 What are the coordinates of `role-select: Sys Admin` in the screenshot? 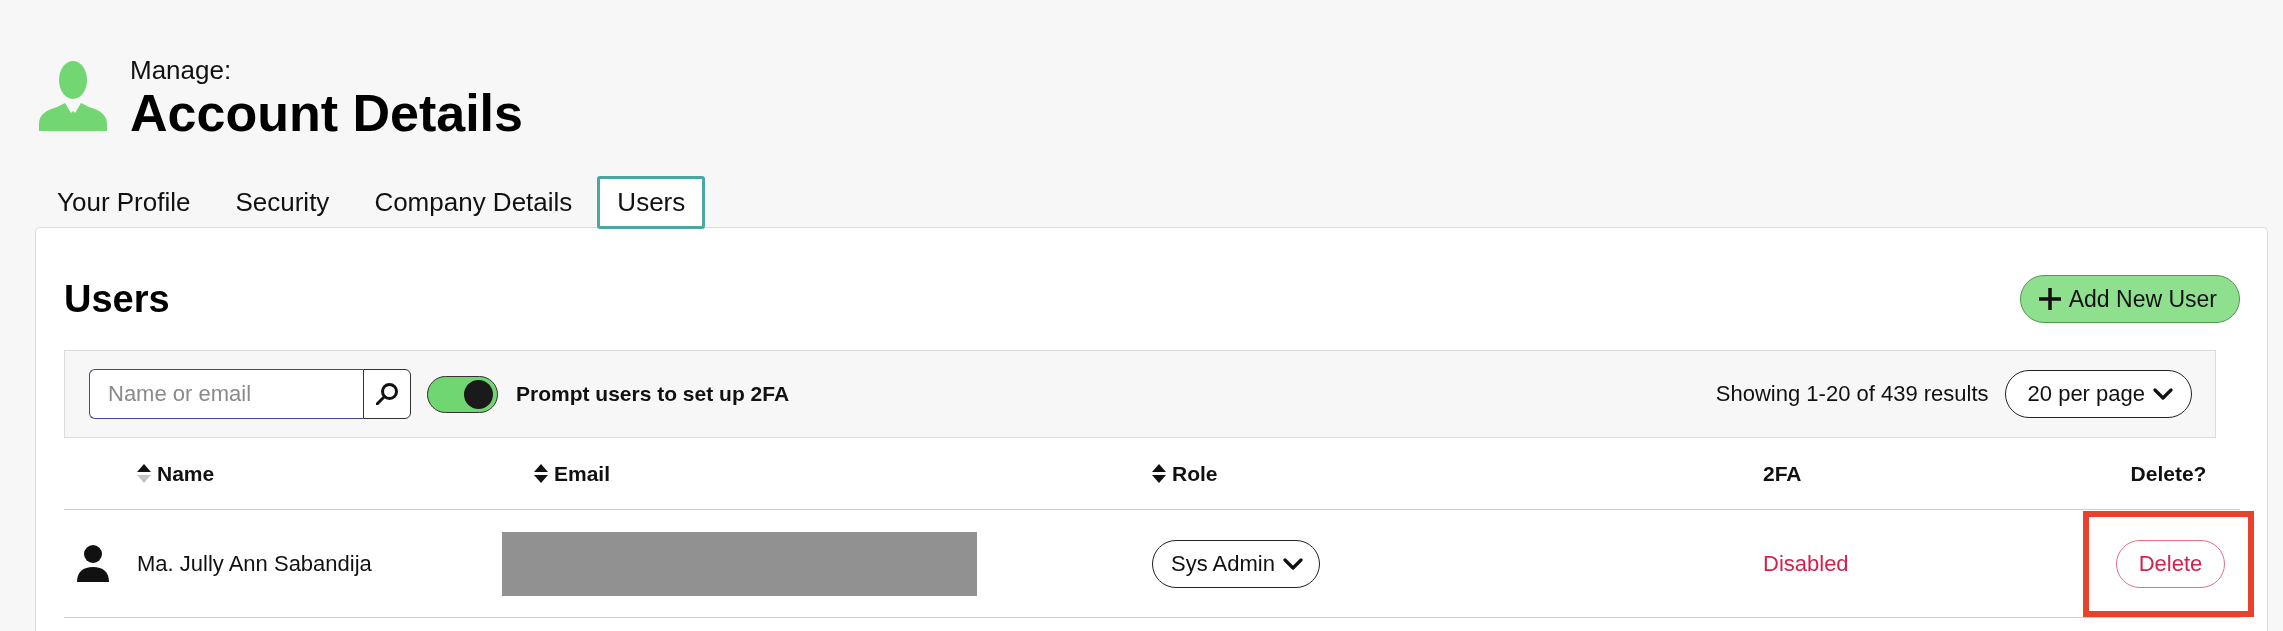 It's located at (1236, 563).